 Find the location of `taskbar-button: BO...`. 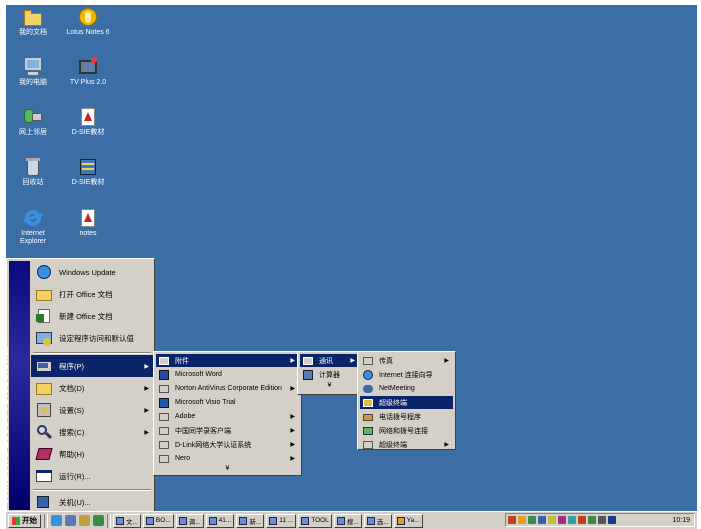

taskbar-button: BO... is located at coordinates (158, 520).